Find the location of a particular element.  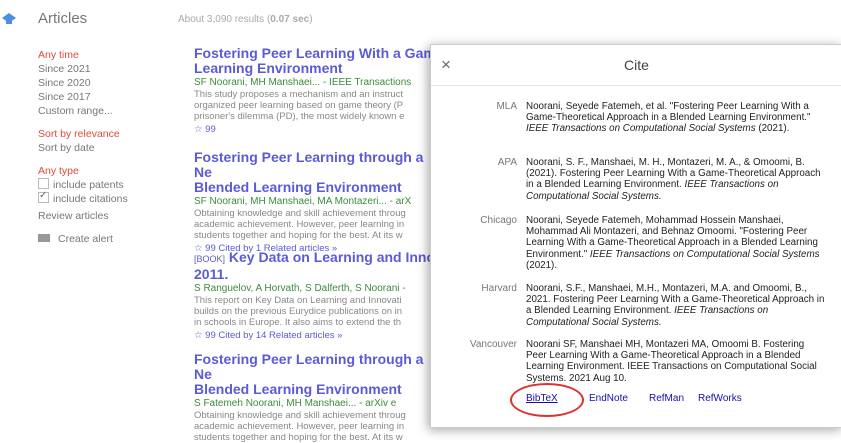

sort-by-date: Sort by date is located at coordinates (103, 148).